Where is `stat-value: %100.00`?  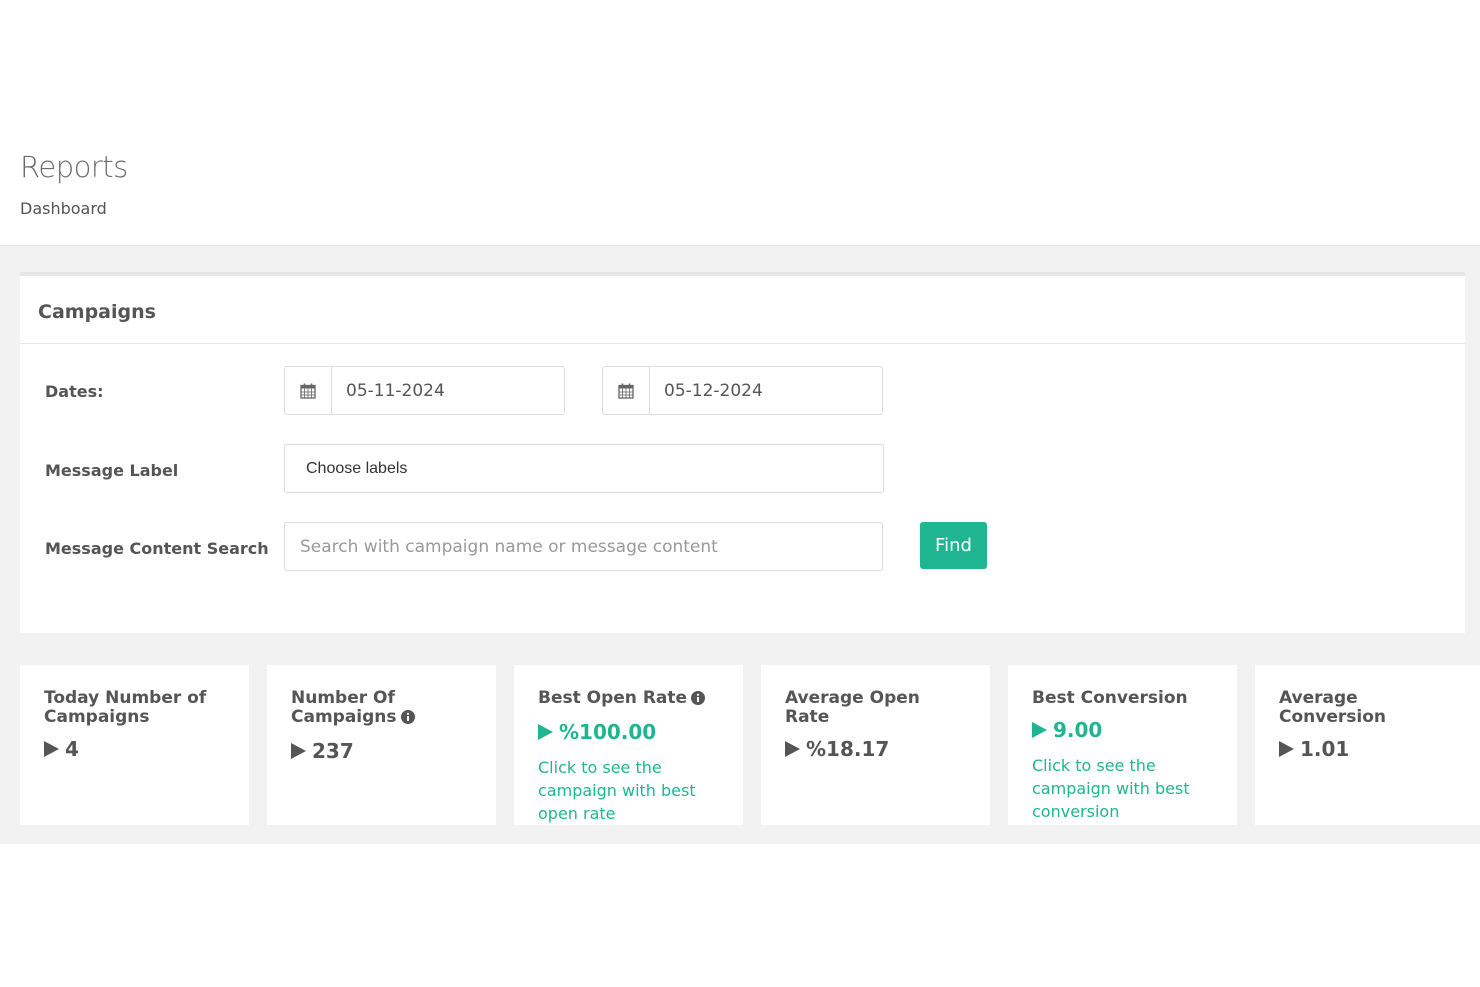 stat-value: %100.00 is located at coordinates (628, 732).